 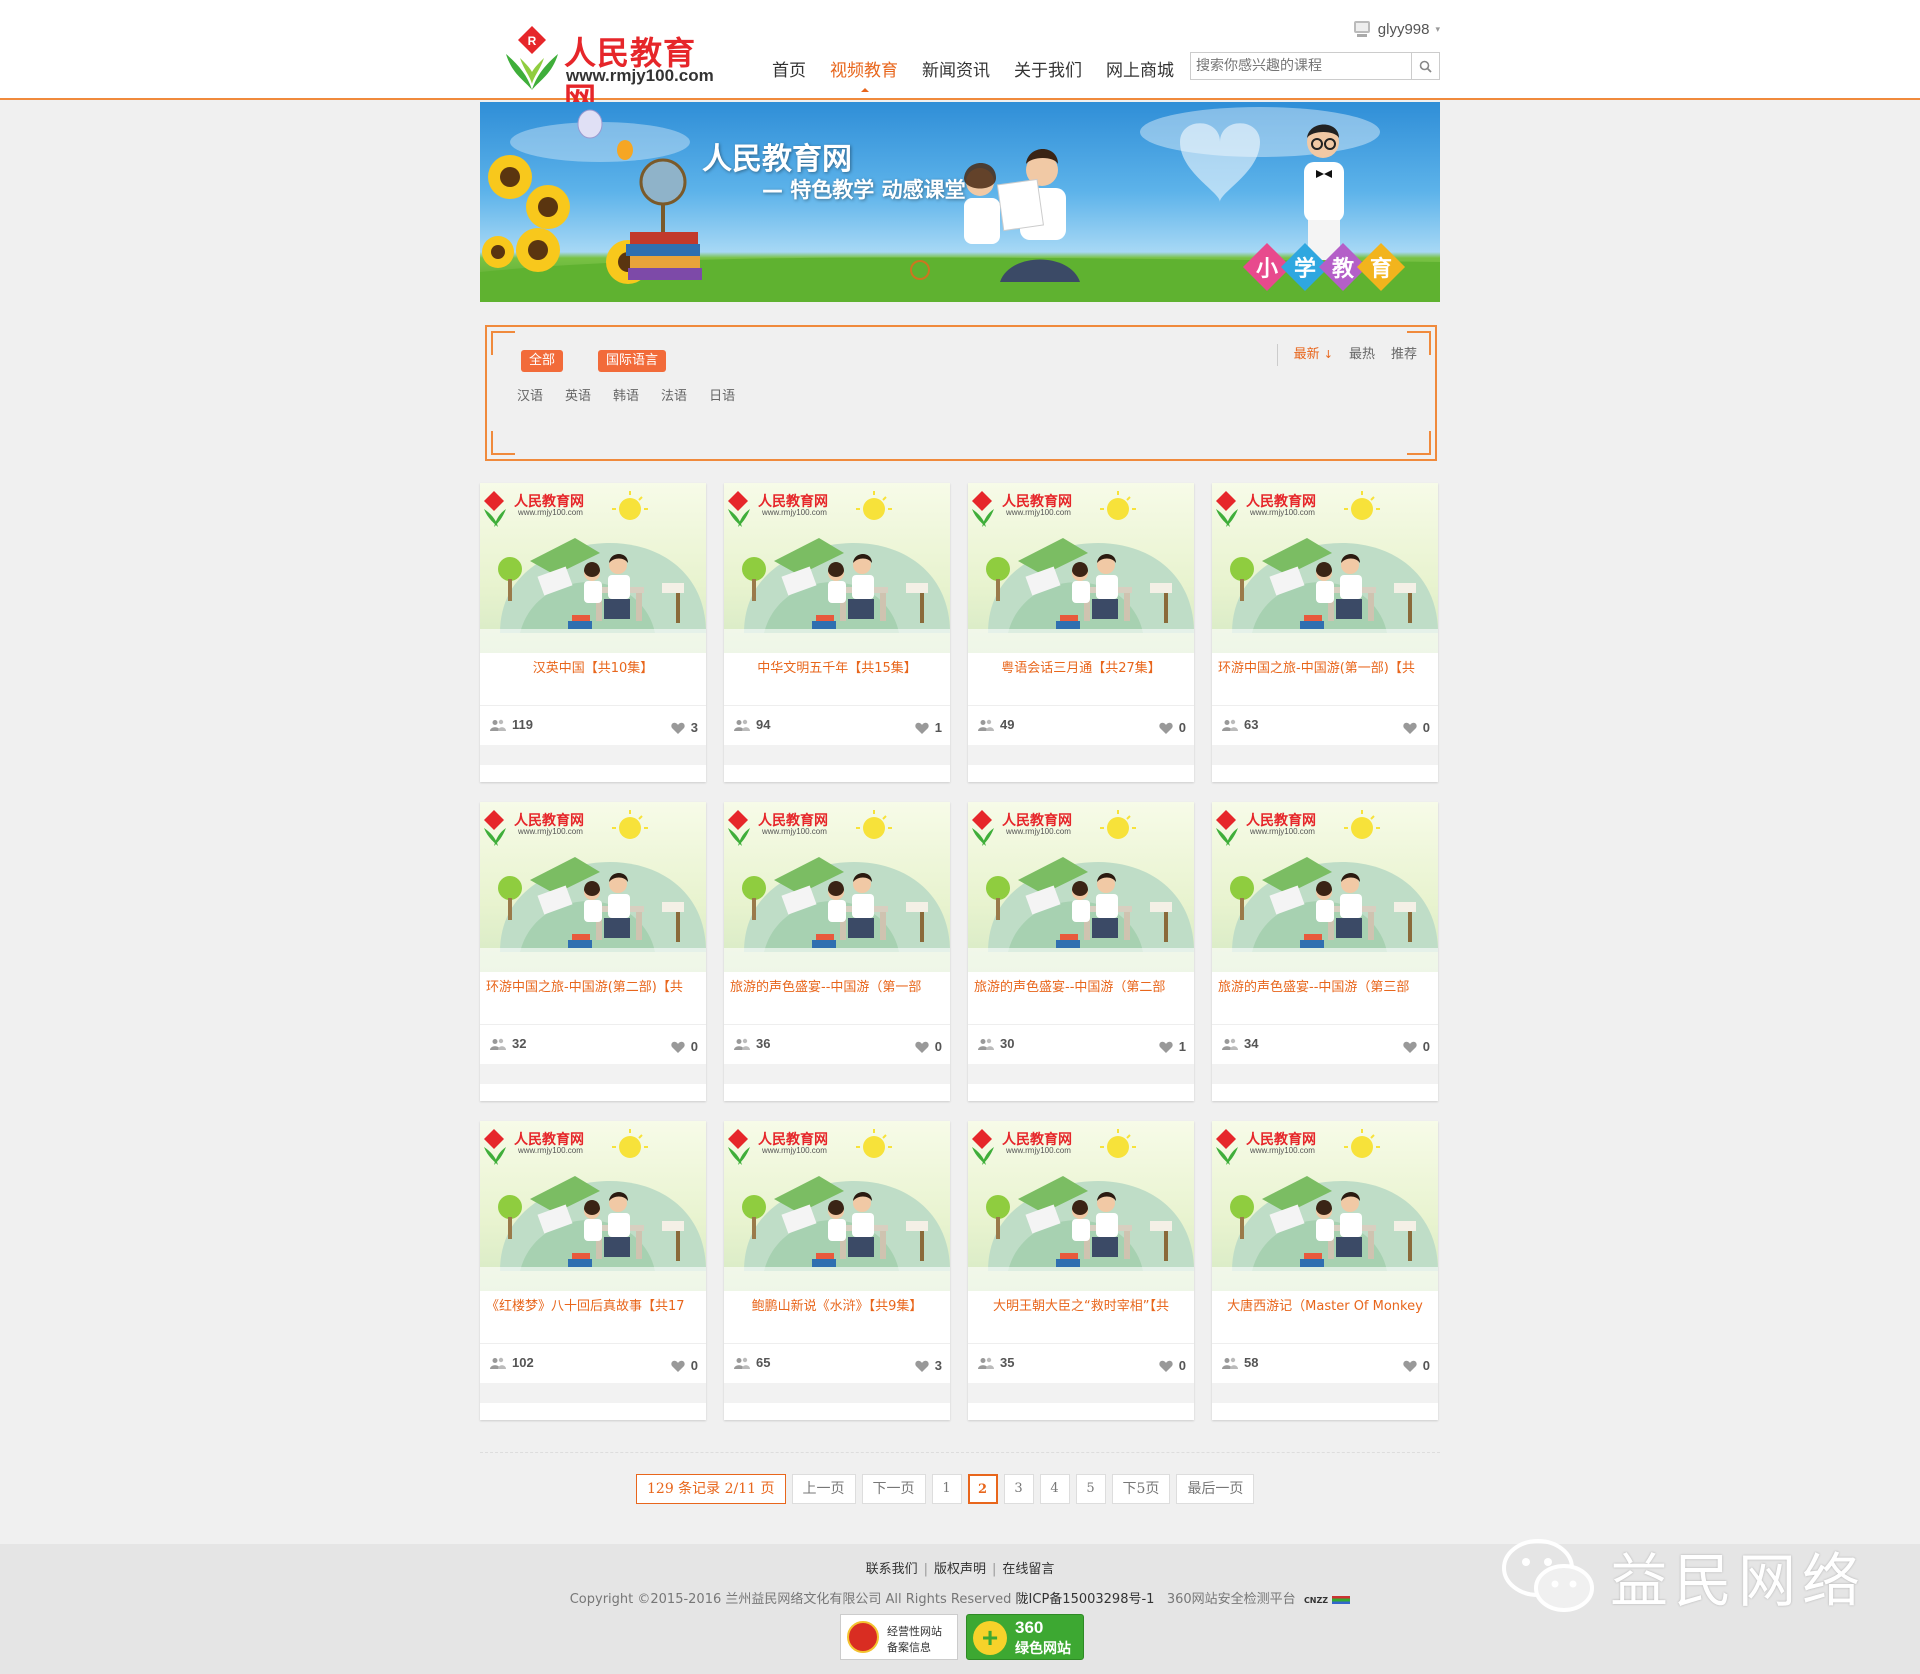 What do you see at coordinates (1230, 1363) in the screenshot?
I see `users-icon` at bounding box center [1230, 1363].